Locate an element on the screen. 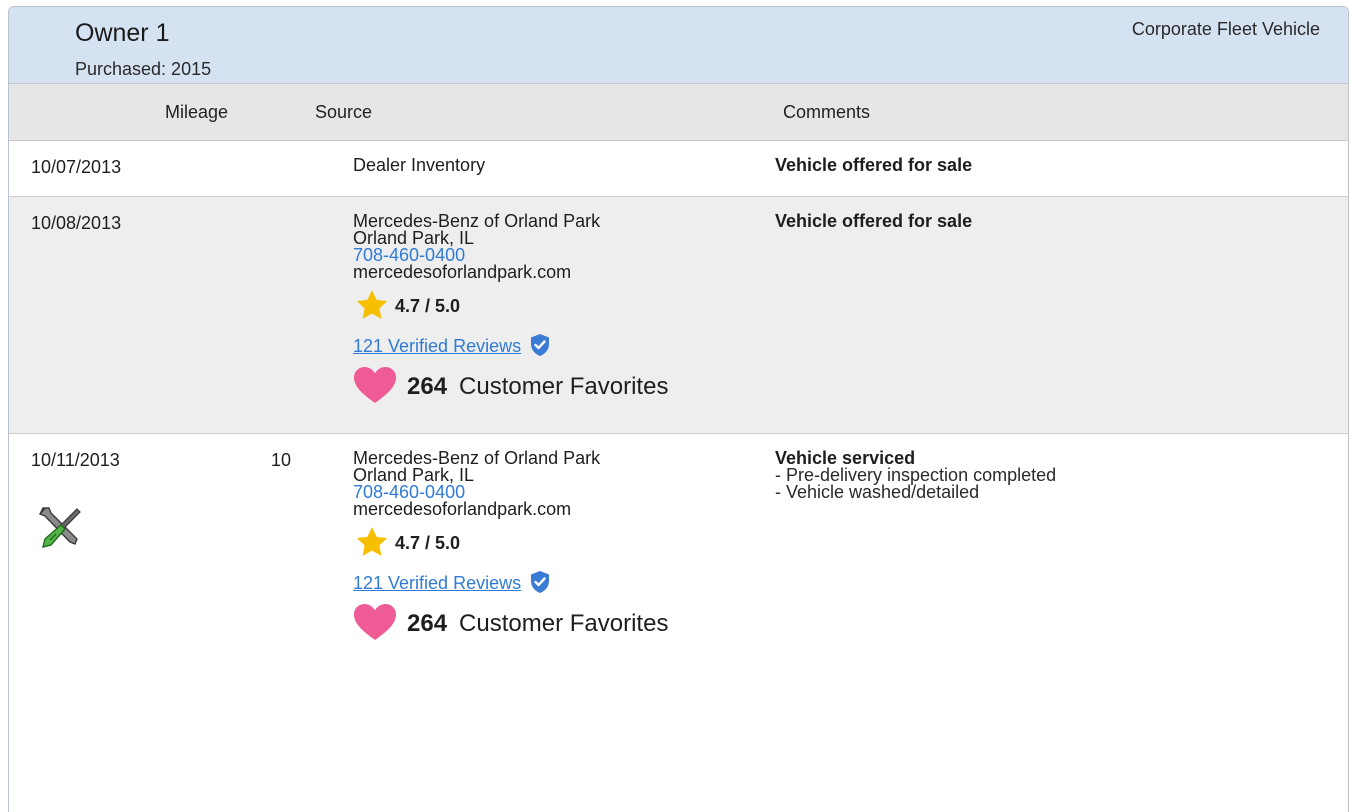  source-column-header: Source is located at coordinates (344, 112).